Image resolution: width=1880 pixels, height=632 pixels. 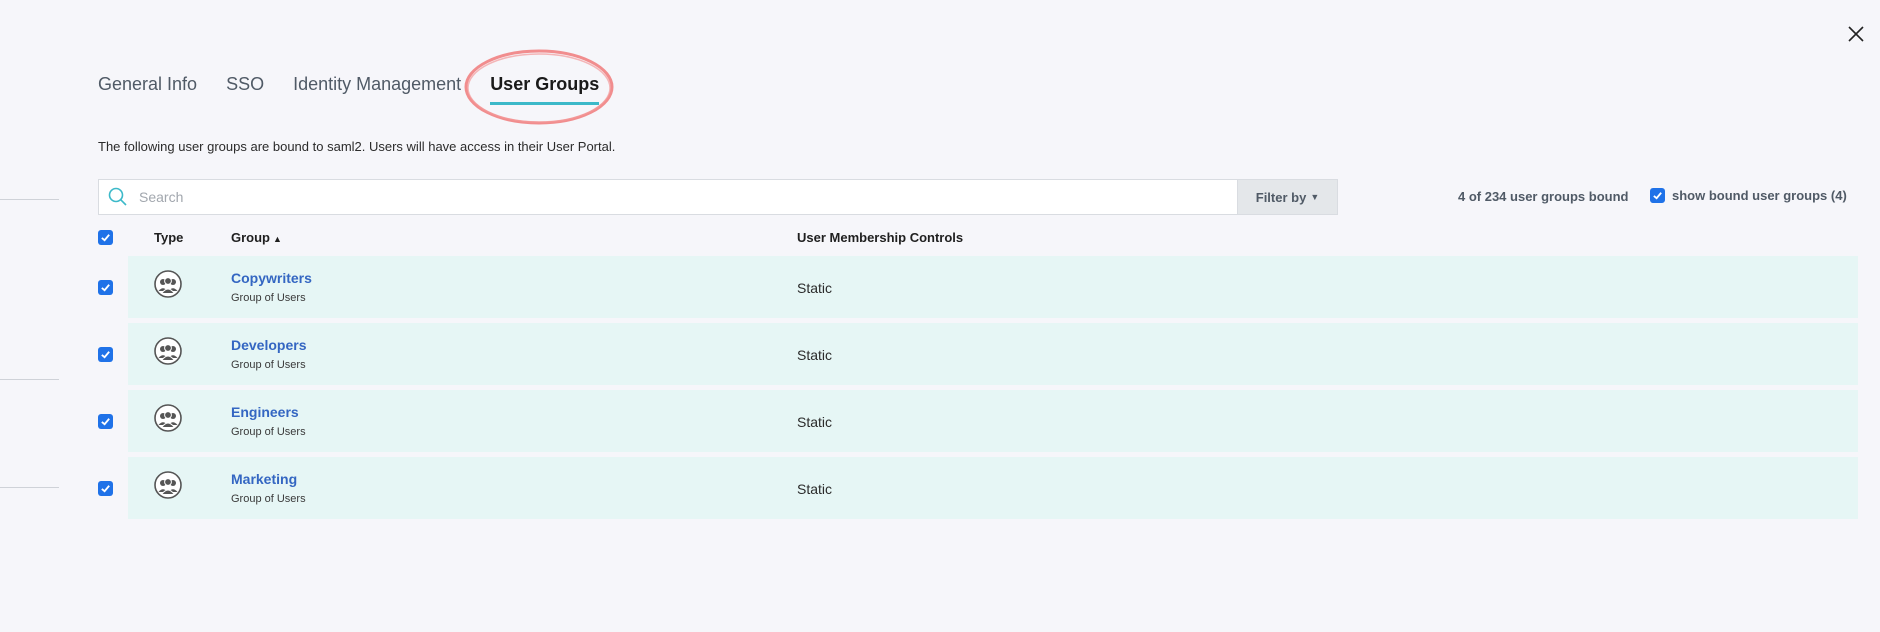 What do you see at coordinates (271, 278) in the screenshot?
I see `group-name-link: Copywriters` at bounding box center [271, 278].